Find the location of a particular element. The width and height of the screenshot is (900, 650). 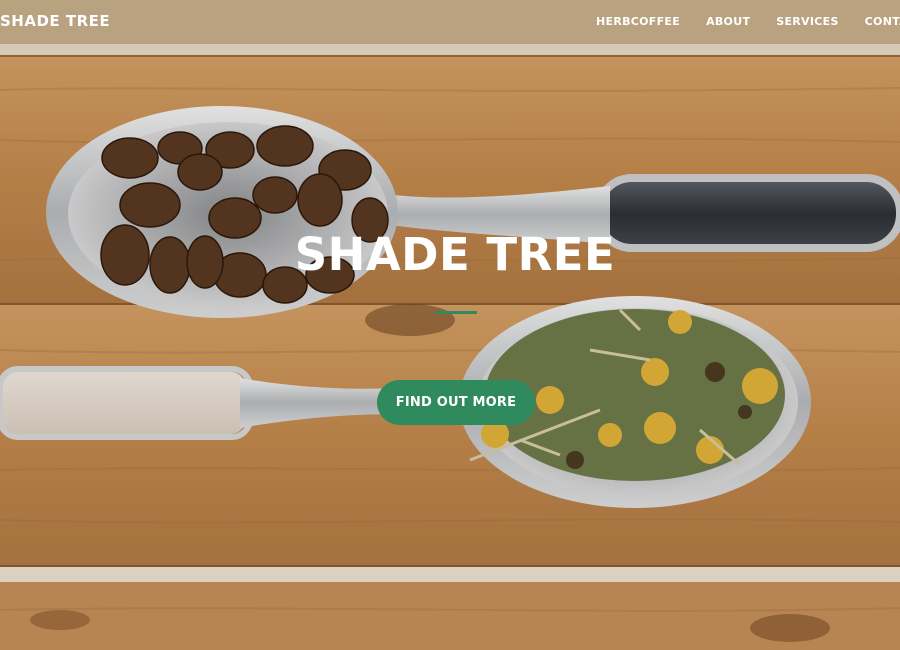

find-out-more-button: FIND OUT MORE is located at coordinates (456, 402).